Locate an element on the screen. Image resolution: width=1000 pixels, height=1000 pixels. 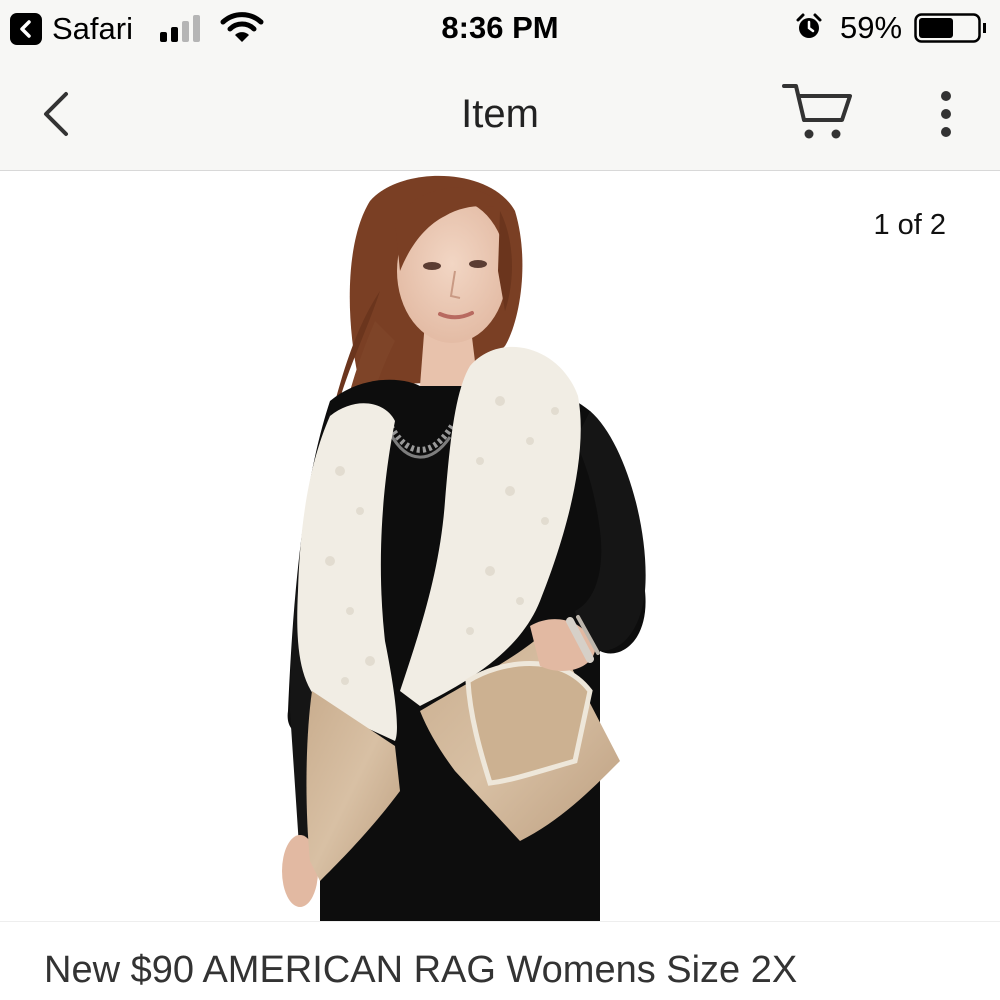
product-title-section: New $90 AMERICAN RAG Womens Size 2X is located at coordinates (500, 960).